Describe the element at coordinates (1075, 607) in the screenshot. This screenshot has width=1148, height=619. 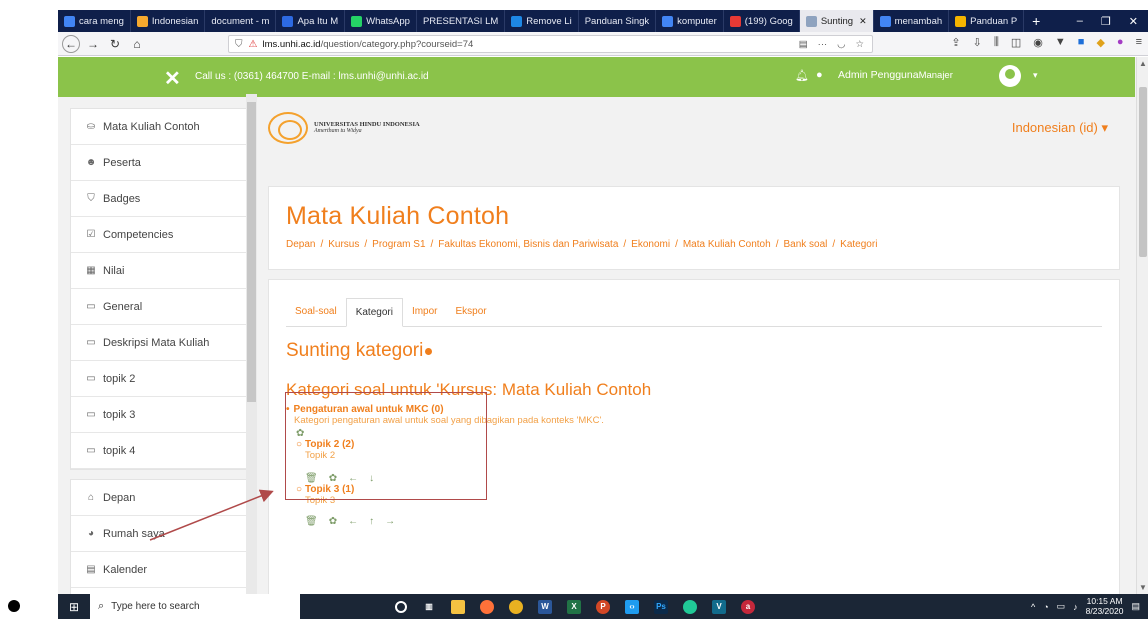
I see `volume-icon: ♪` at that location.